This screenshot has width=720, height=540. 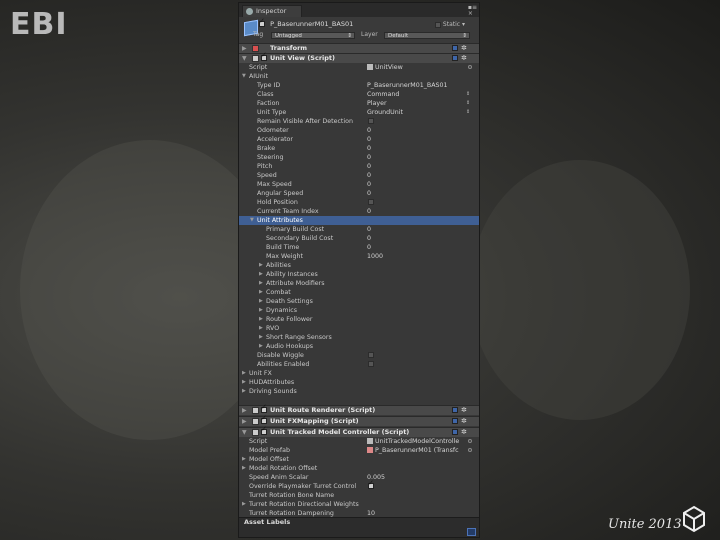 What do you see at coordinates (371, 513) in the screenshot?
I see `field-value: 10` at bounding box center [371, 513].